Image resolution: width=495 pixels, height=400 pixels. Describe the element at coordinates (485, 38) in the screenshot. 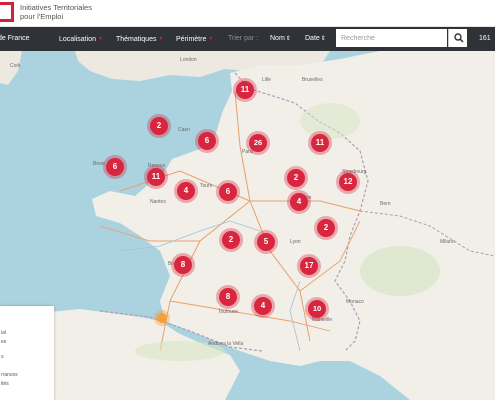

I see `results-count: 161` at that location.